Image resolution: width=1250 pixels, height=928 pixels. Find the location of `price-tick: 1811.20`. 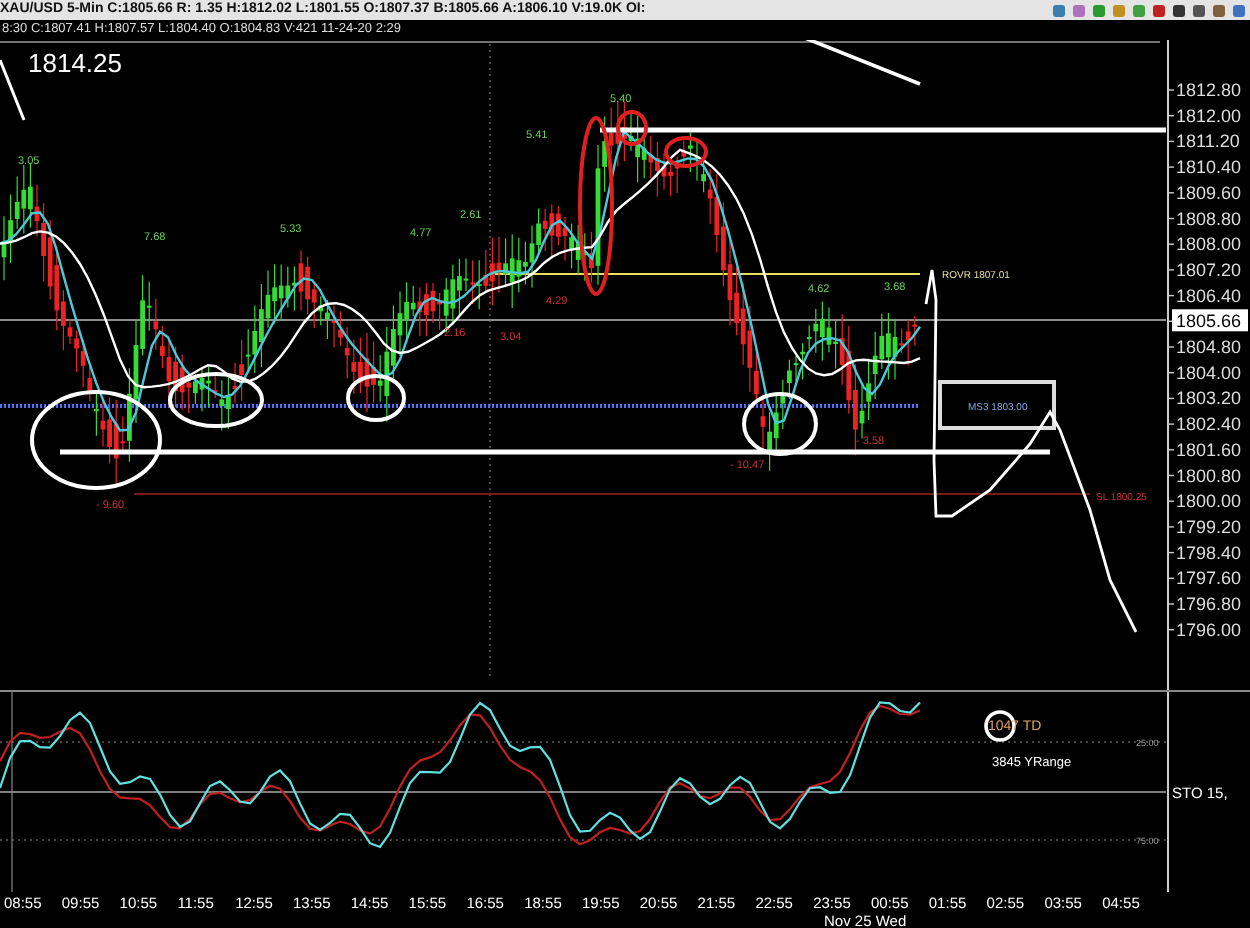

price-tick: 1811.20 is located at coordinates (1208, 141).